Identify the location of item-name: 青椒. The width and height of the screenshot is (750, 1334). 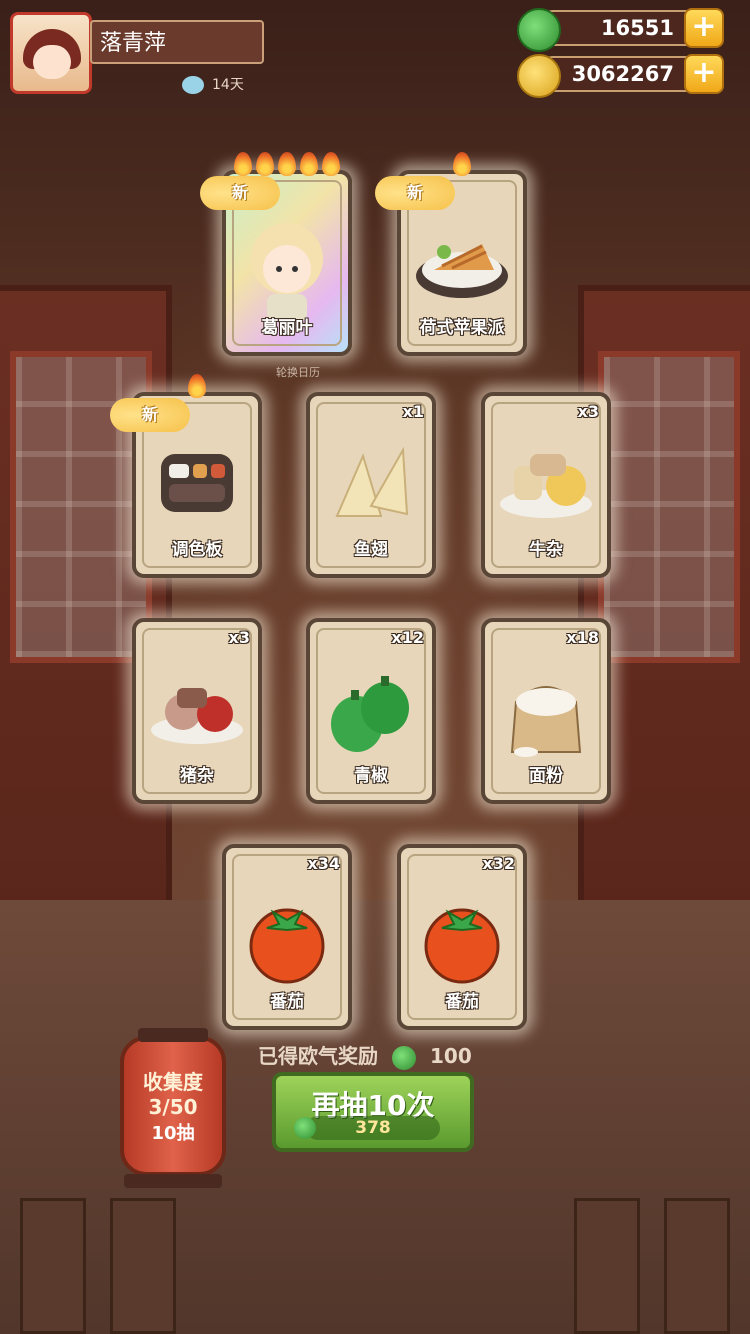
(371, 776).